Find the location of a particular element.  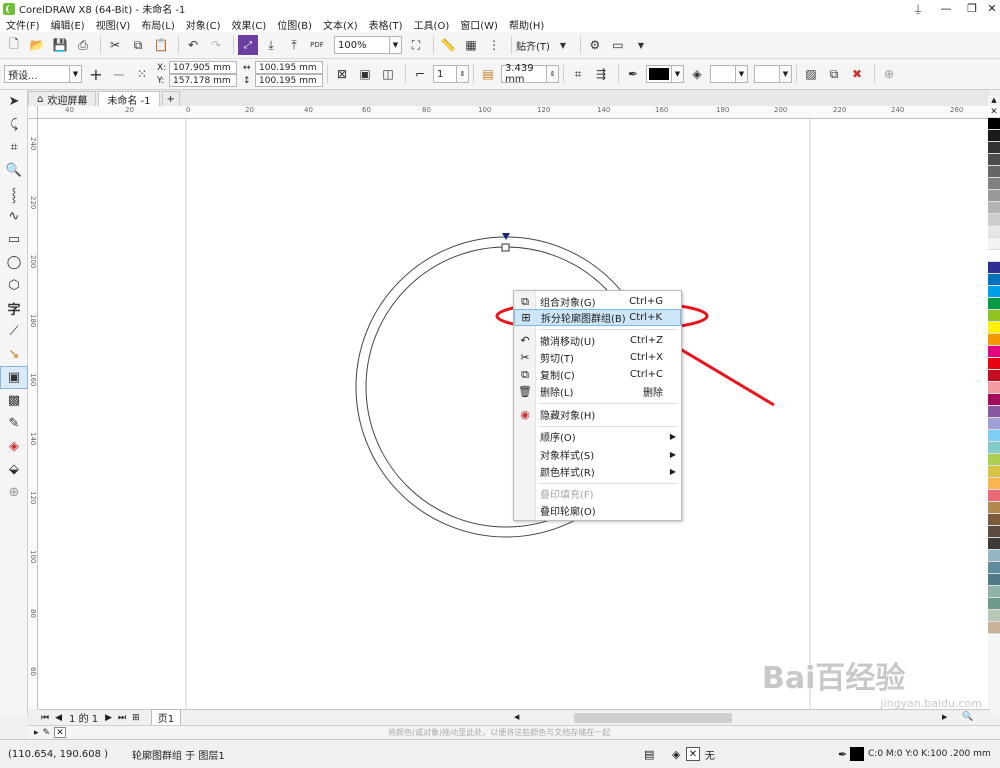

bezier-tool-icon: ∿ is located at coordinates (14, 216).